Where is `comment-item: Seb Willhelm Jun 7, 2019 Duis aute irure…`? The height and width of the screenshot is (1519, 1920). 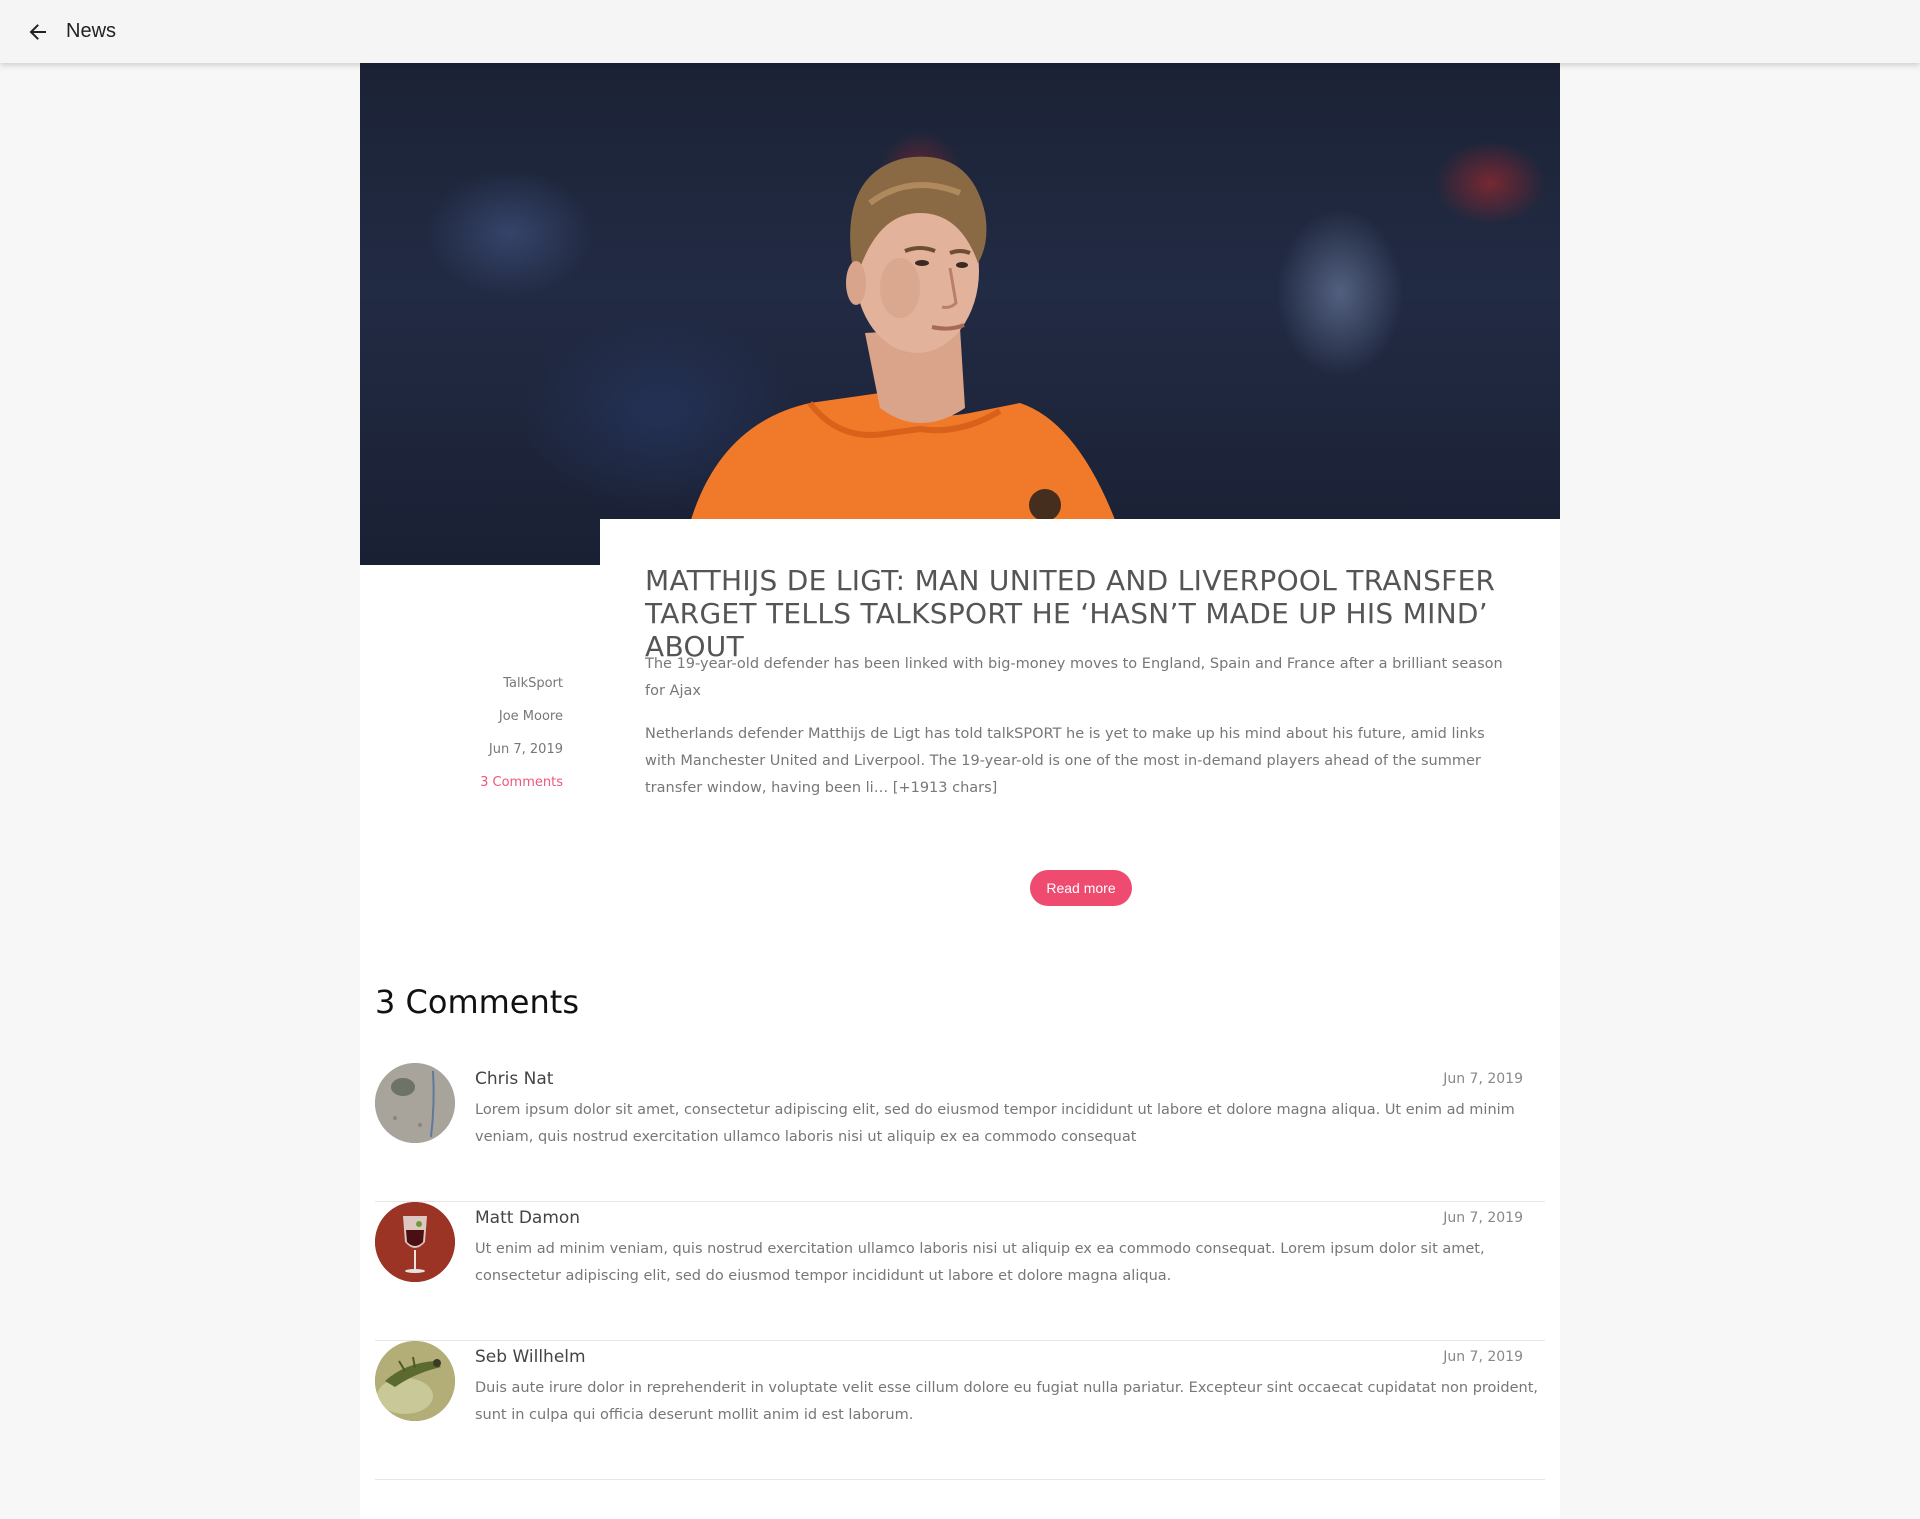 comment-item: Seb Willhelm Jun 7, 2019 Duis aute irure… is located at coordinates (960, 1410).